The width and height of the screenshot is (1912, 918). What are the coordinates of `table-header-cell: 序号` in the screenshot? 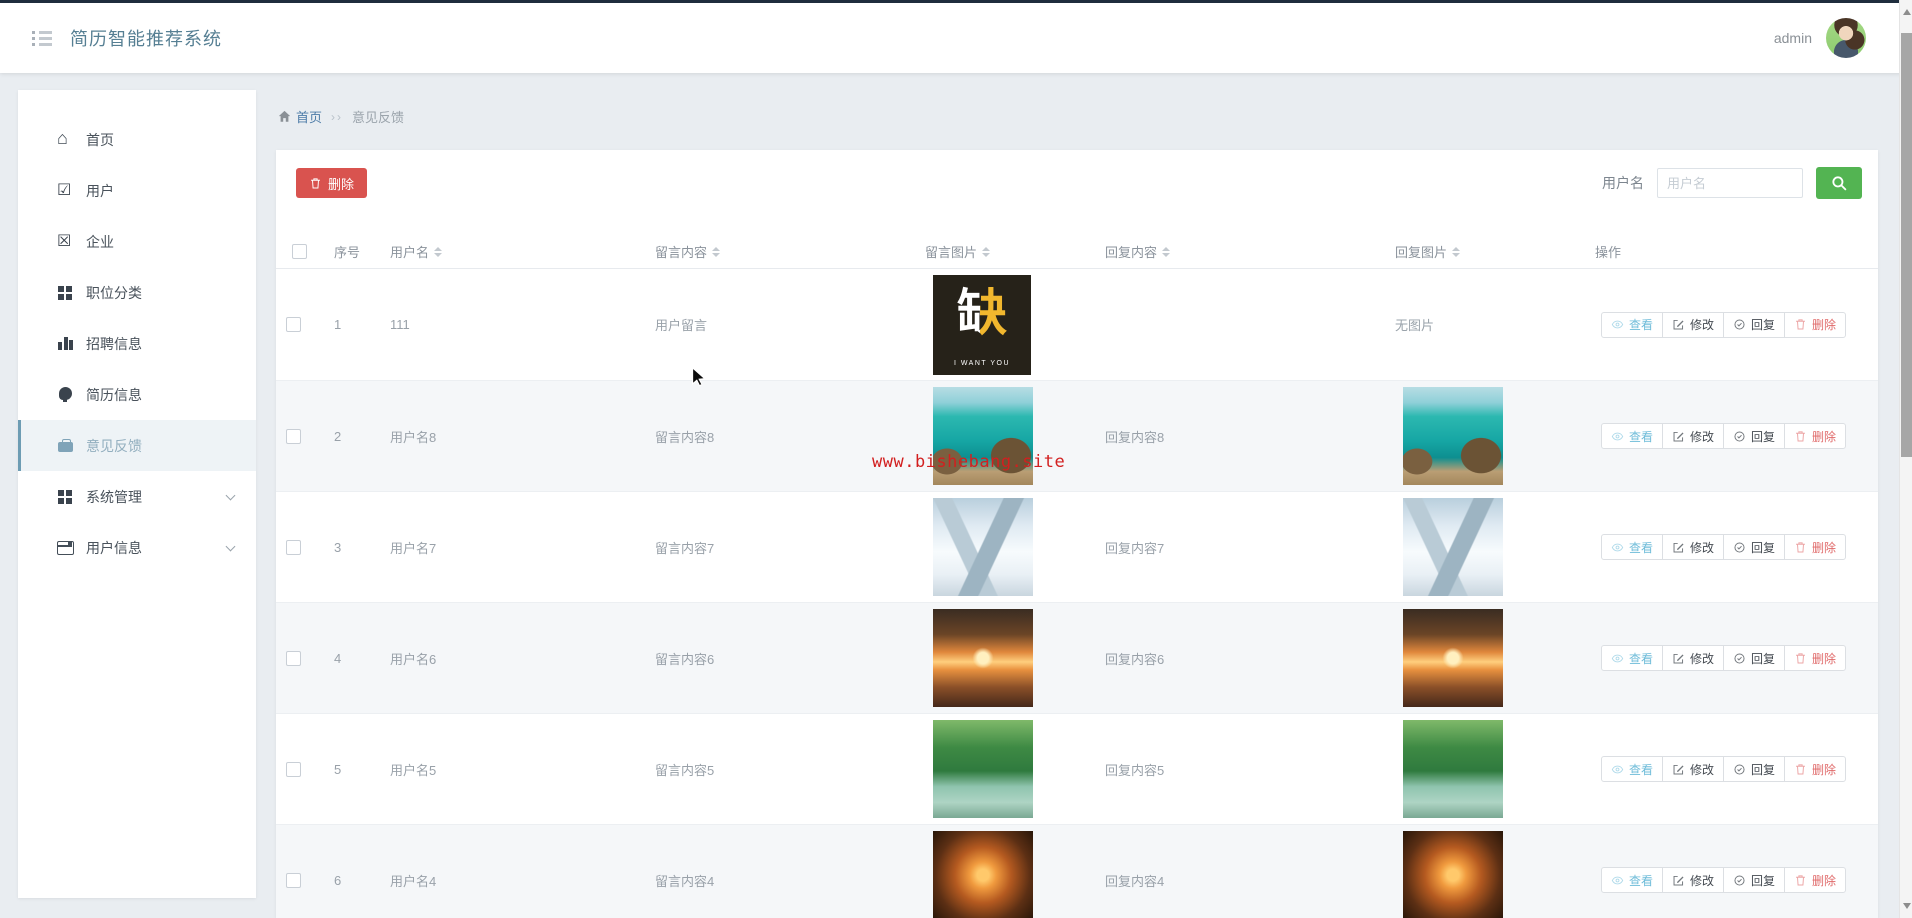 It's located at (352, 251).